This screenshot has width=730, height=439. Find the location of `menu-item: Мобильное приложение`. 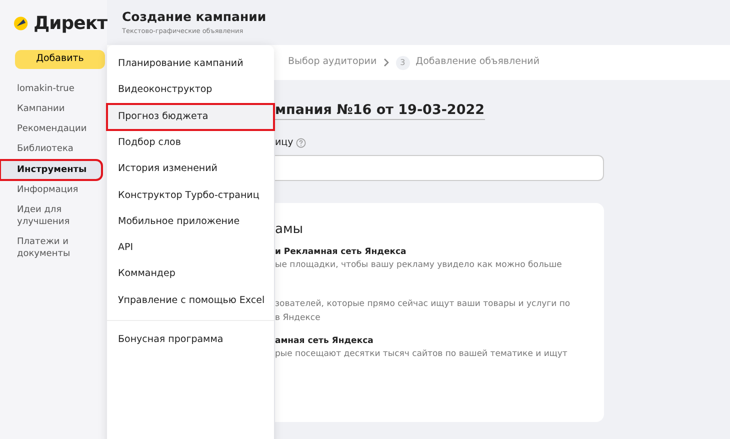

menu-item: Мобильное приложение is located at coordinates (190, 222).